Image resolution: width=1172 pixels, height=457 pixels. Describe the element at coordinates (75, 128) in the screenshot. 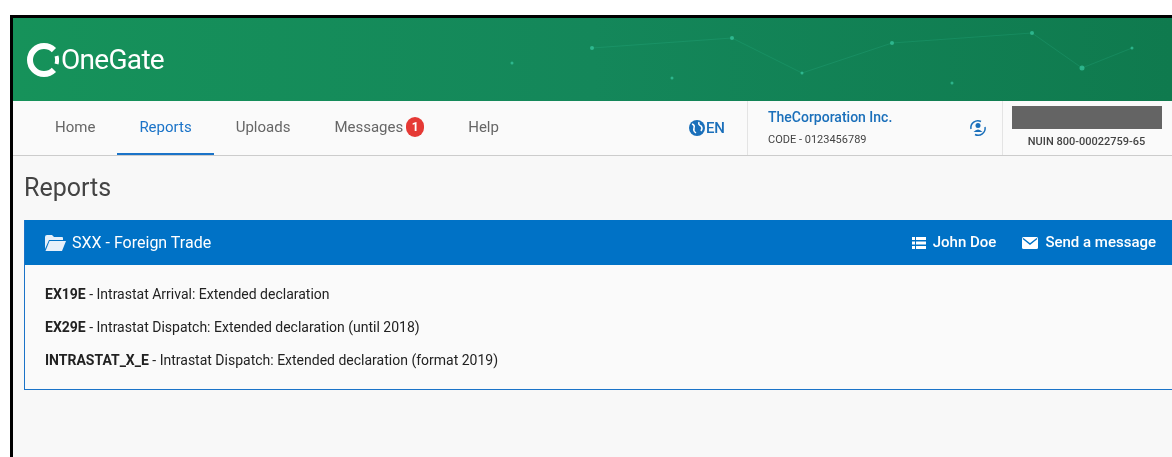

I see `nav-tab: Home` at that location.